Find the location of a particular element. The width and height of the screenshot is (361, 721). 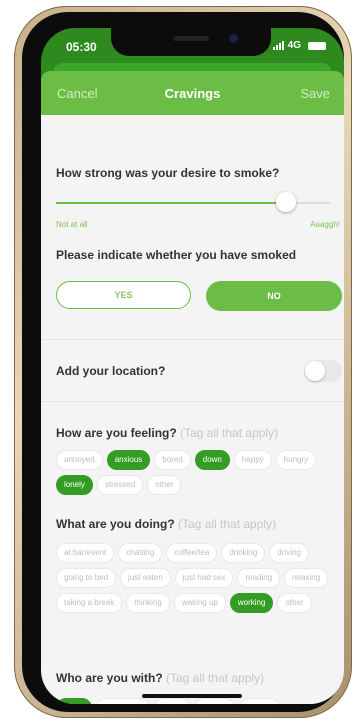

tag-partner: partner is located at coordinates (259, 701).